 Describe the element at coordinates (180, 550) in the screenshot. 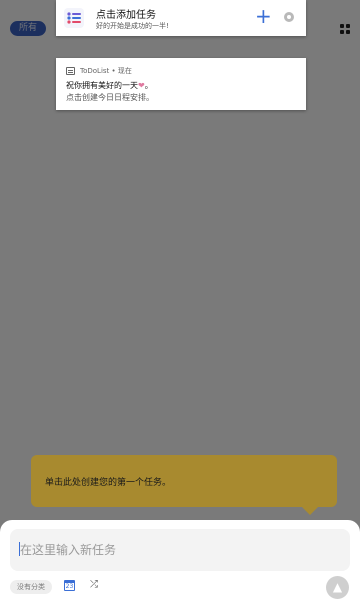

I see `new-task-input` at that location.